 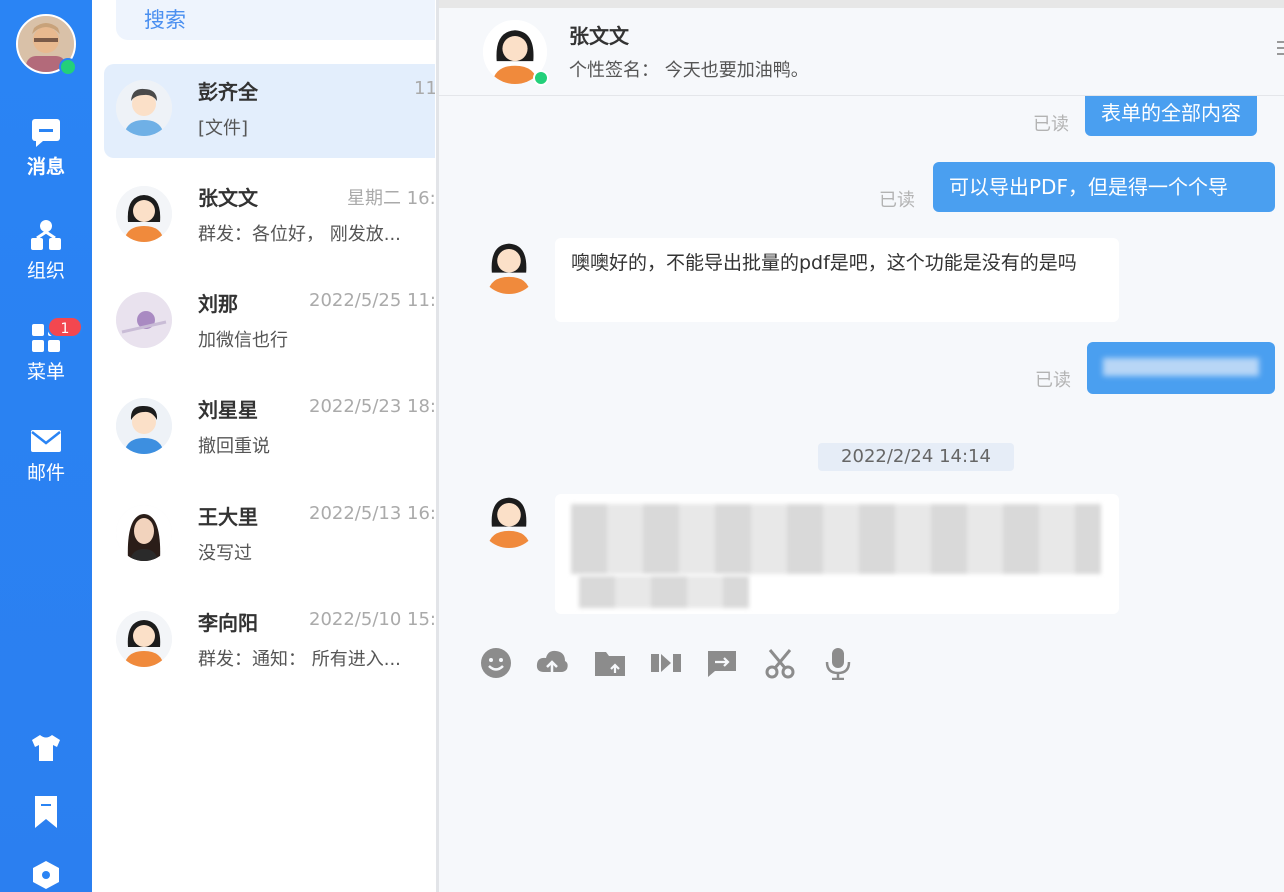 What do you see at coordinates (275, 20) in the screenshot?
I see `search-box: 搜索` at bounding box center [275, 20].